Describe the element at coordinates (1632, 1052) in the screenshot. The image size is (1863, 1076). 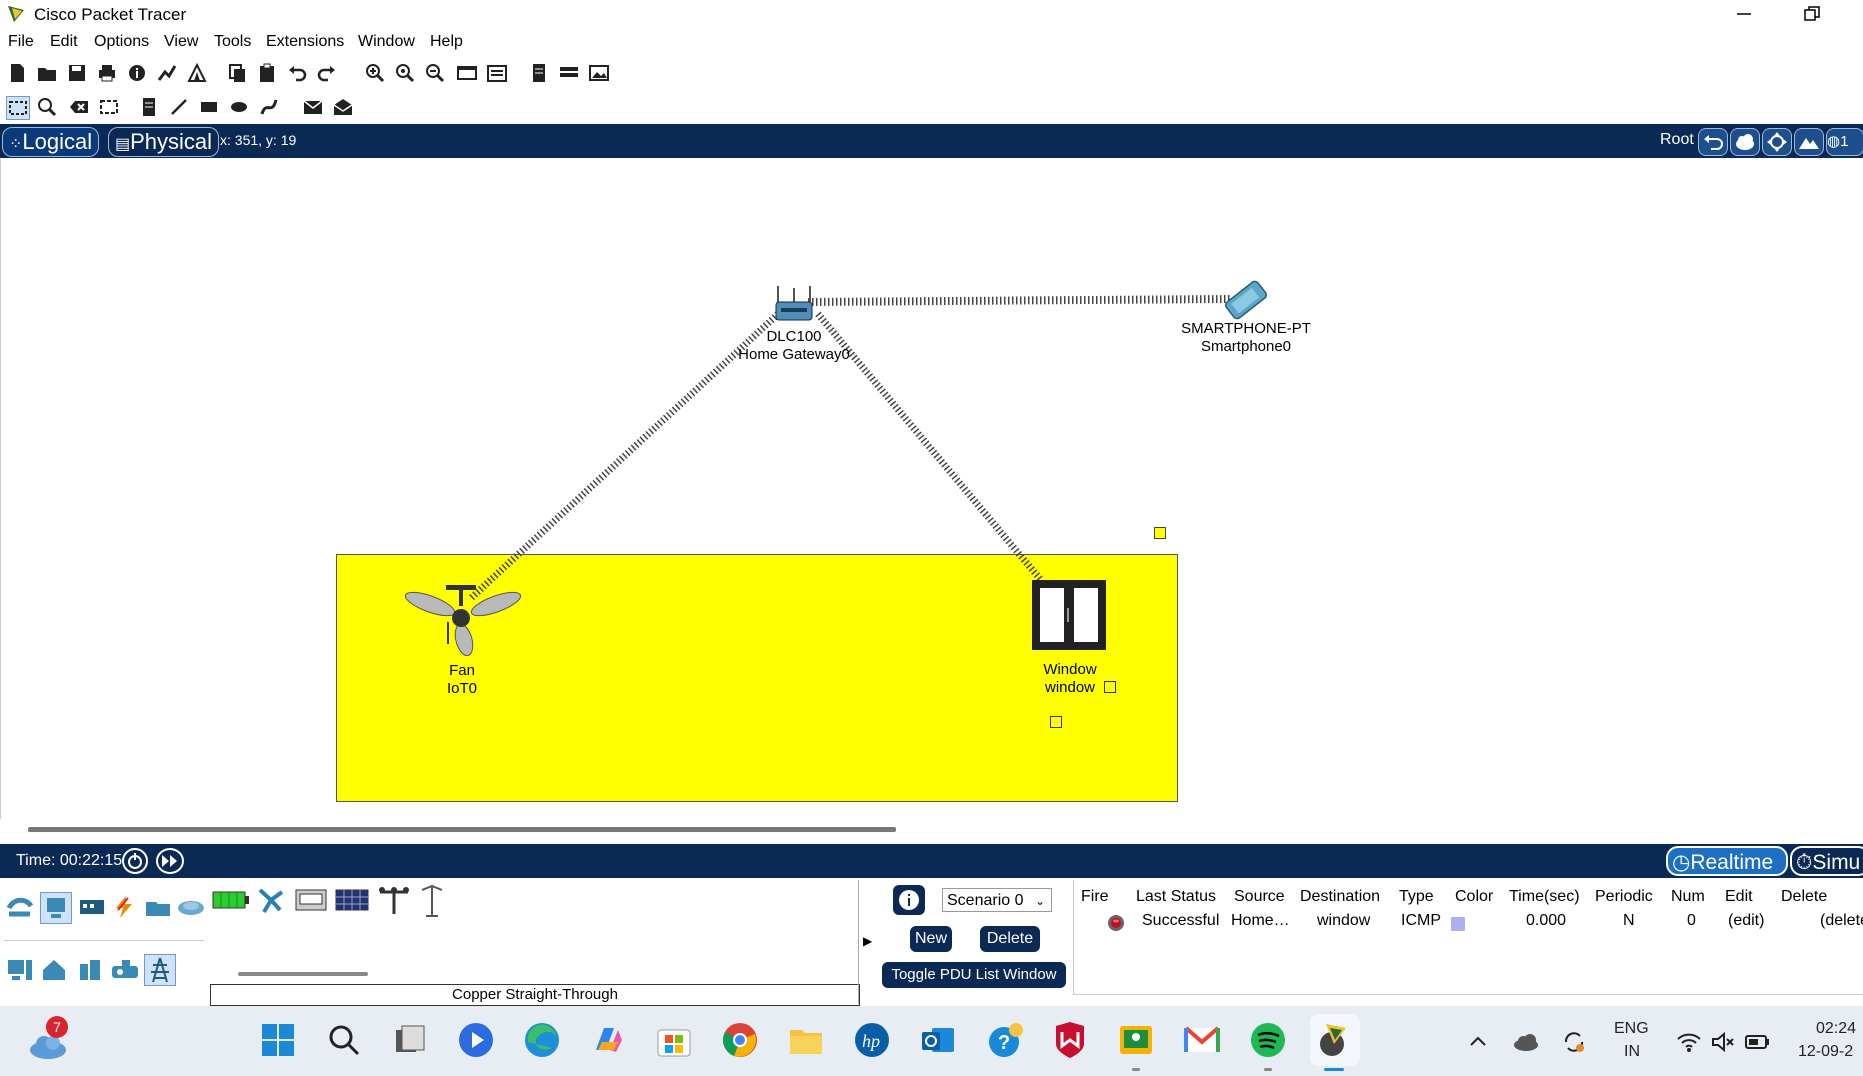
I see `language-indicator-bottom: IN` at that location.